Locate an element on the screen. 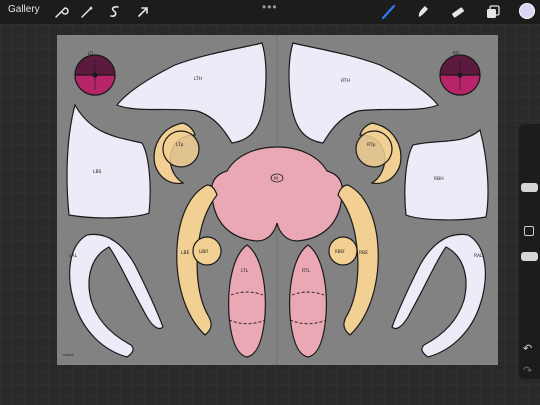  color-picker-swatch is located at coordinates (527, 11).